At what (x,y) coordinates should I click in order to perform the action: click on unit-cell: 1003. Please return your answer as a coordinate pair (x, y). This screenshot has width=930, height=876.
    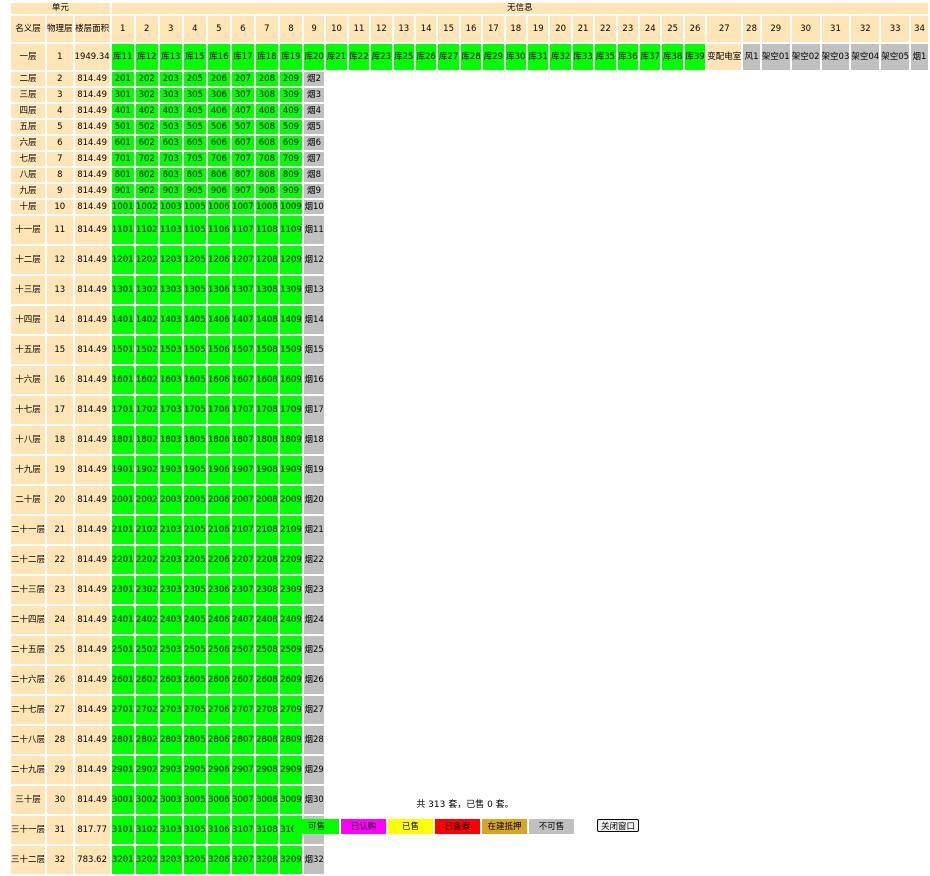
    Looking at the image, I should click on (170, 207).